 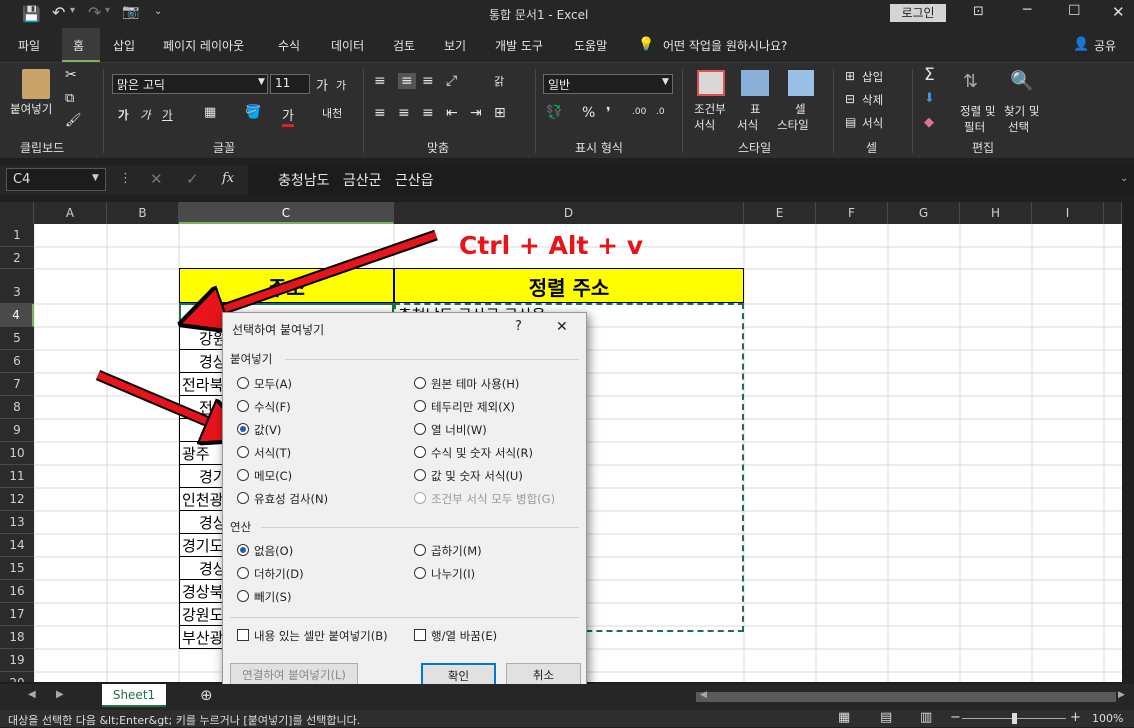 I want to click on horizontal-scrollbar, so click(x=906, y=697).